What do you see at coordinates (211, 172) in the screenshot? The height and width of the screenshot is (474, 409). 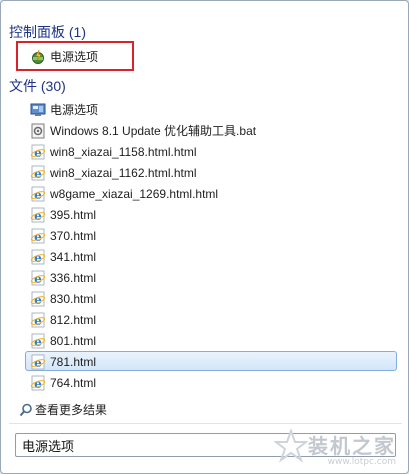 I see `file-item: e win8_xiazai_1162.html.html` at bounding box center [211, 172].